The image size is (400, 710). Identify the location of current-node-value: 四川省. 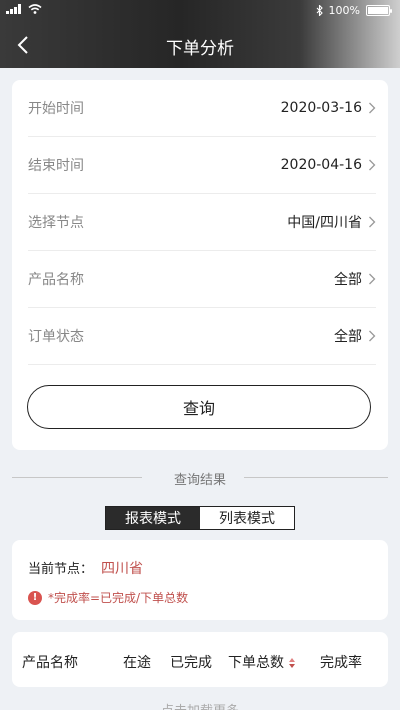
(122, 569).